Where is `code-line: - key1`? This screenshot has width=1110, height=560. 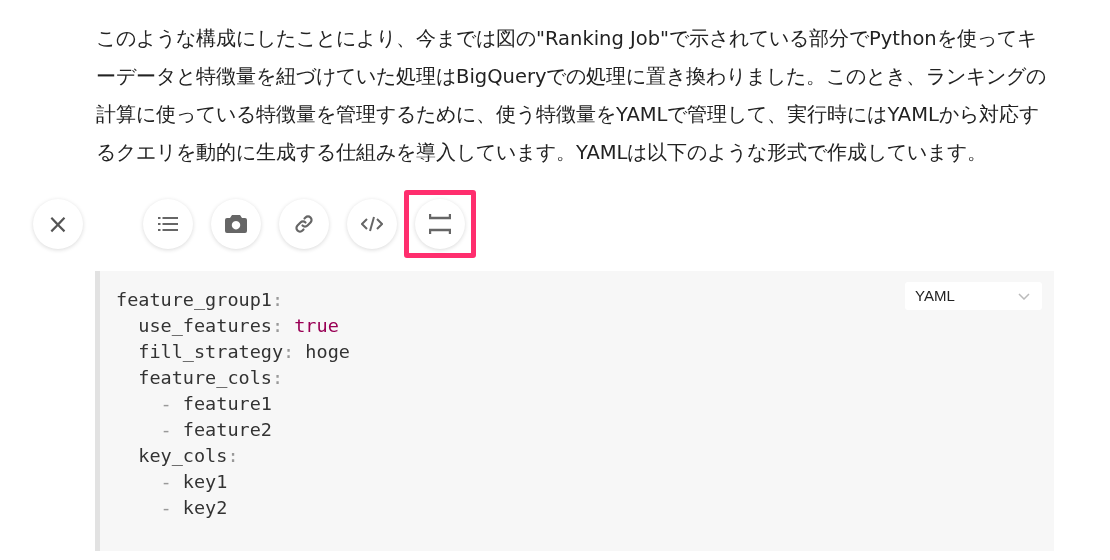
code-line: - key1 is located at coordinates (193, 482).